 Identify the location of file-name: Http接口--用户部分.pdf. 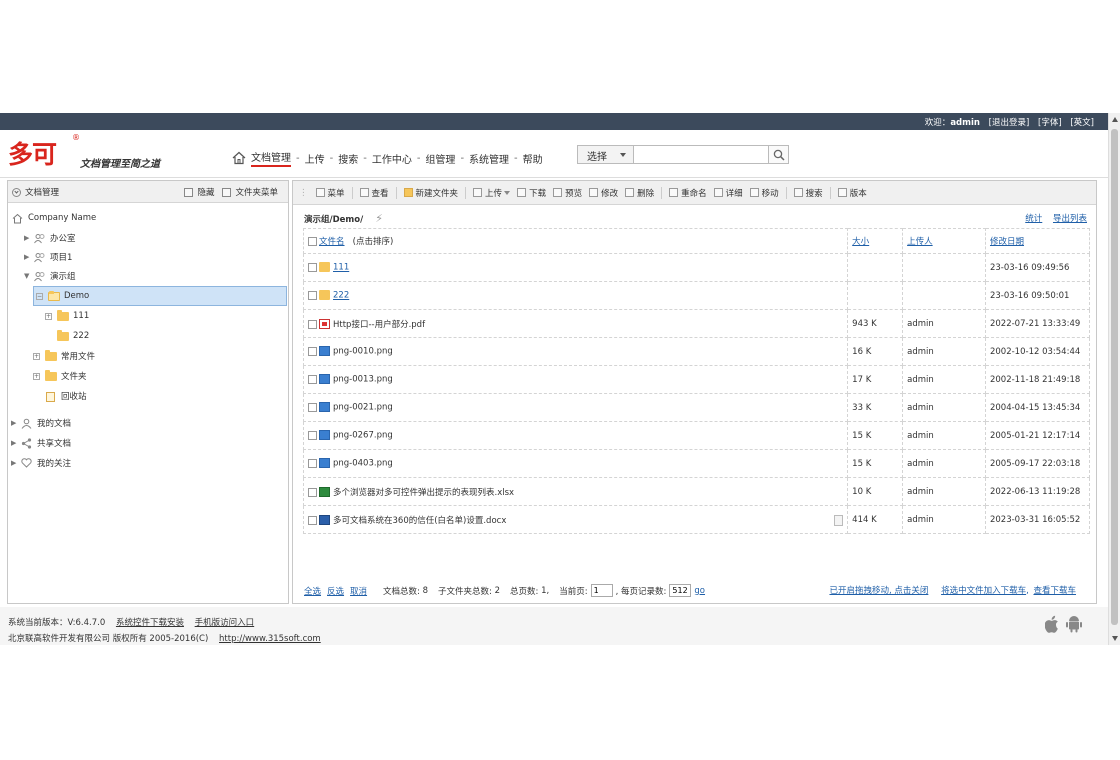
(379, 325).